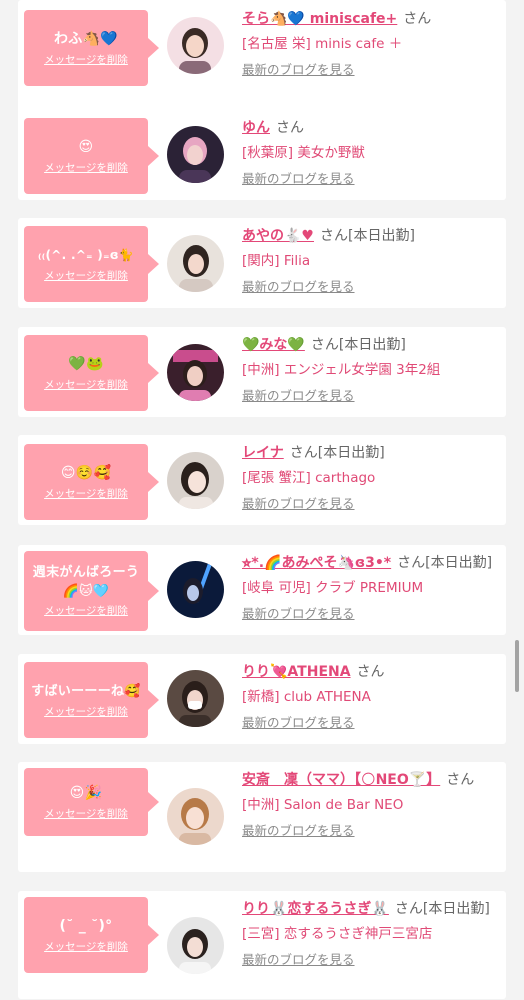 This screenshot has height=1000, width=524. I want to click on sender-line: そら🐴💙 miniscafe+ さん, so click(373, 19).